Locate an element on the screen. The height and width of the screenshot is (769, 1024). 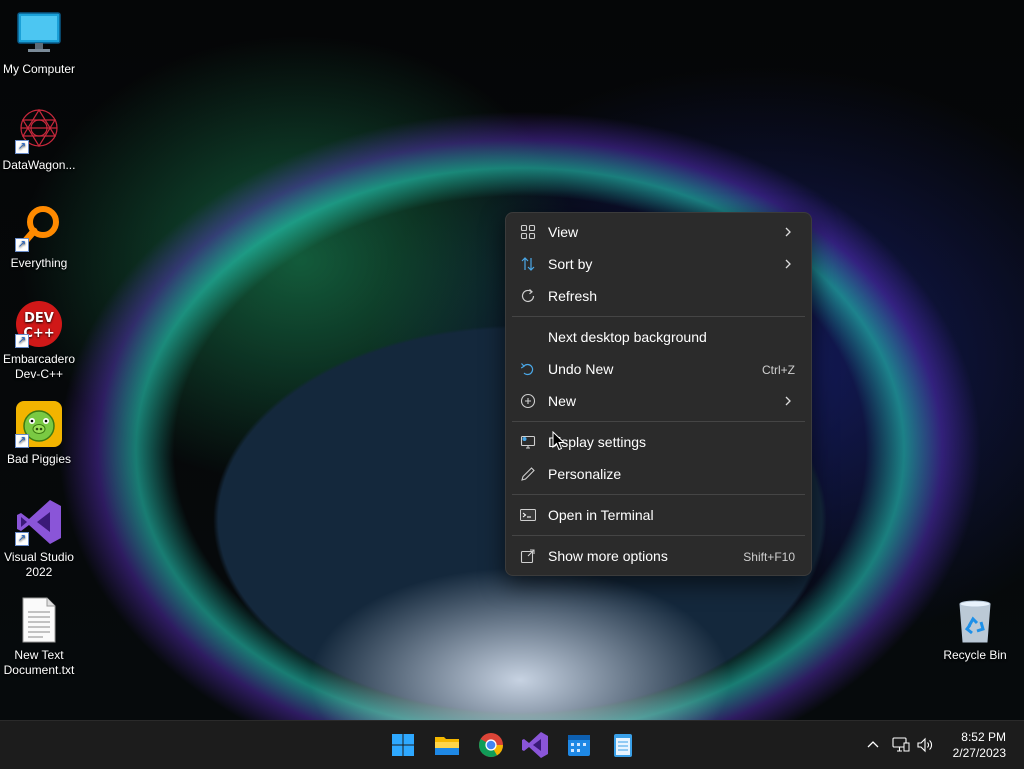
desktop-icon-label: New Text Document.txt is located at coordinates (39, 662).